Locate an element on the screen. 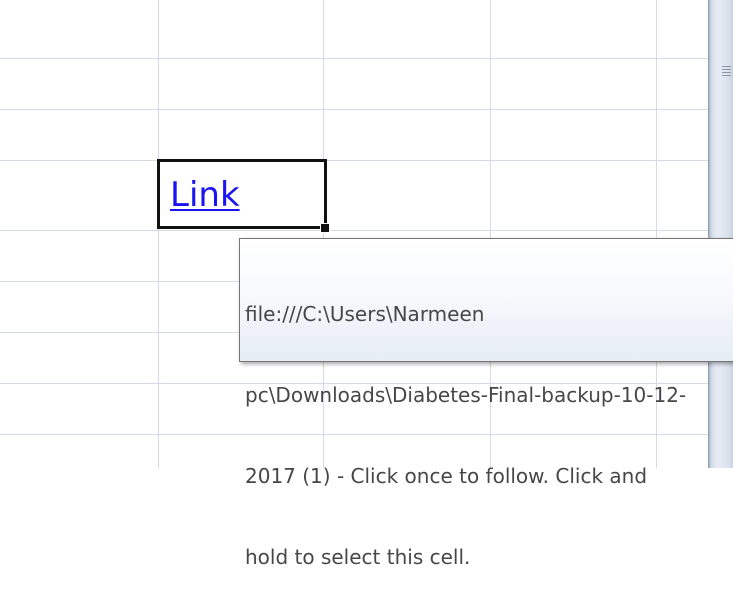 The width and height of the screenshot is (733, 598). fill-handle is located at coordinates (325, 228).